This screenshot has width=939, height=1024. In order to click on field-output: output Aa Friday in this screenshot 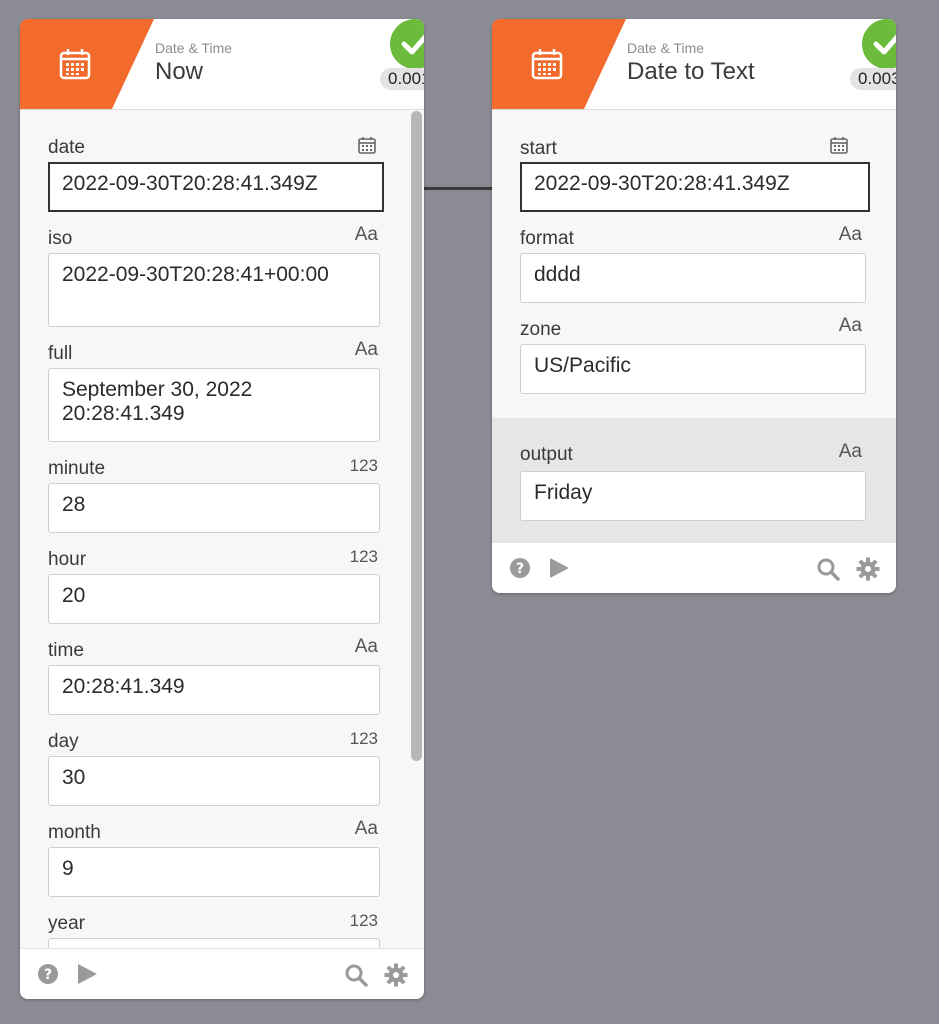, I will do `click(694, 469)`.